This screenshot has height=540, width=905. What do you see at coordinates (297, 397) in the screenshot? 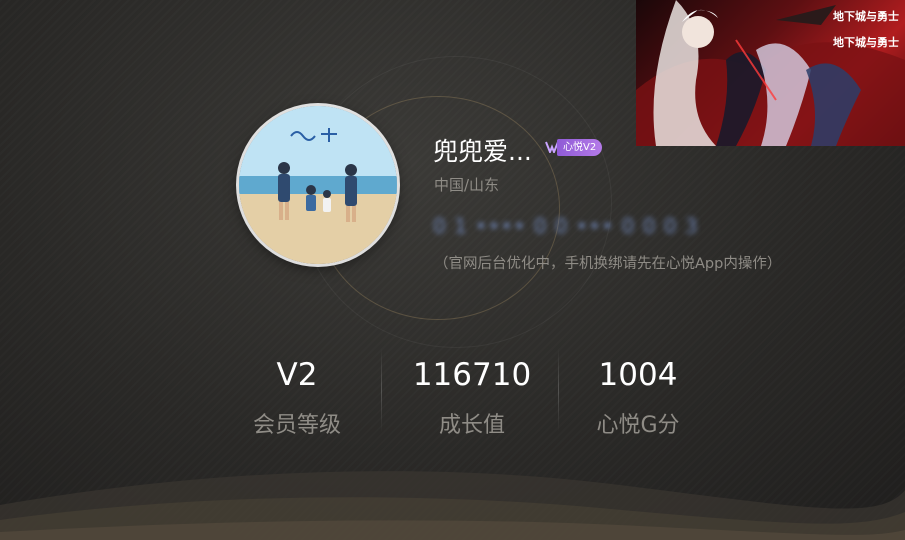
I see `stat-member-level: V2 会员等级` at bounding box center [297, 397].